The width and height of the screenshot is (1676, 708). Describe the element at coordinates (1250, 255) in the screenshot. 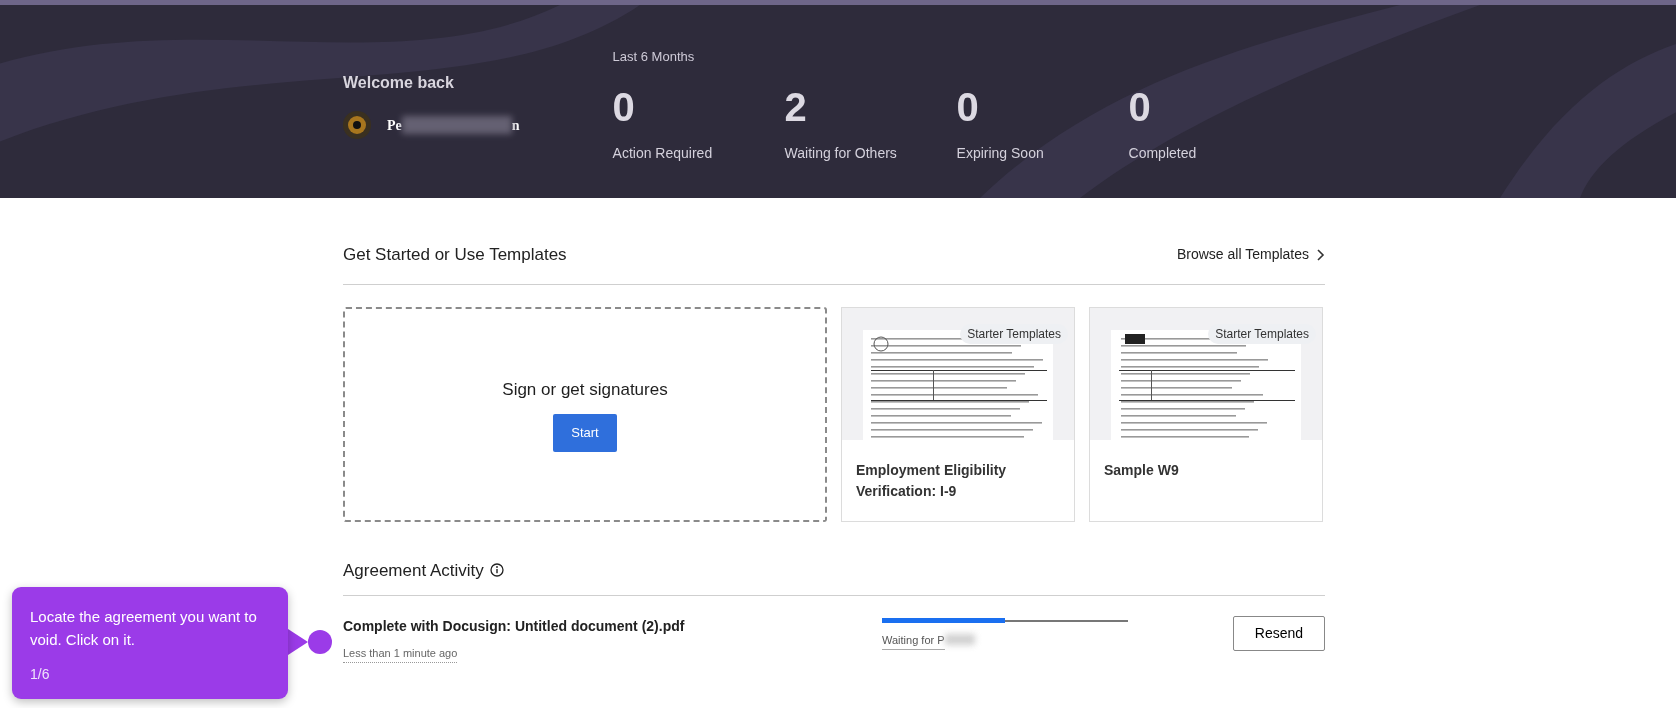

I see `browse-templates-link: Browse all Templates` at that location.